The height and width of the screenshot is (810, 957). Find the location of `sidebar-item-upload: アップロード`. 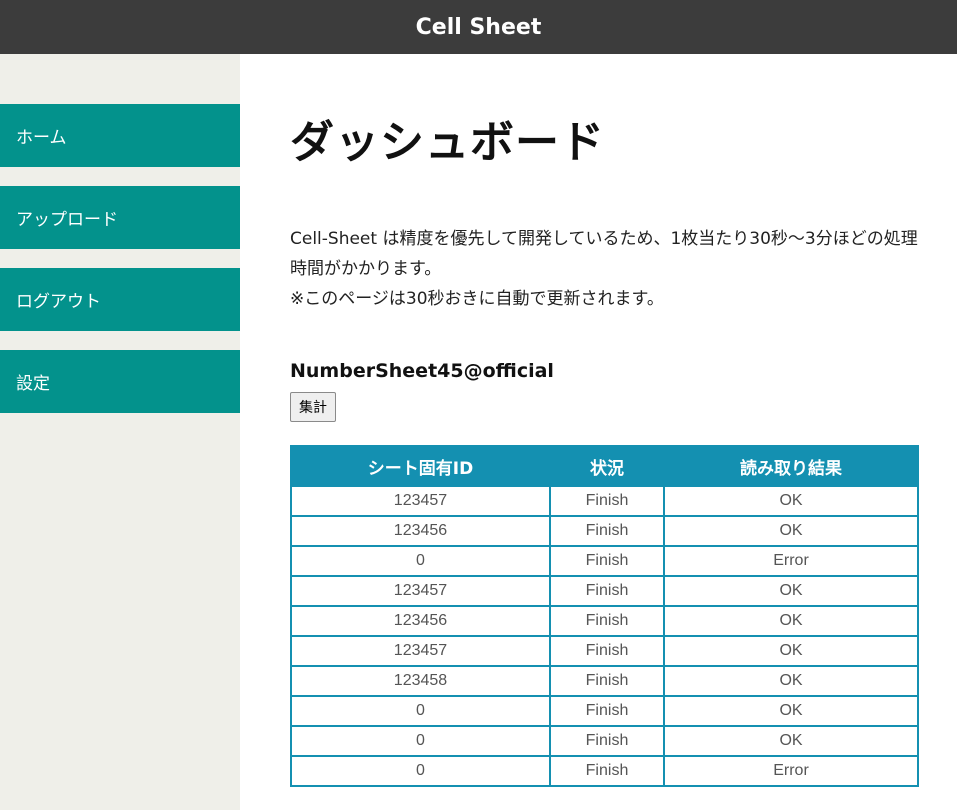

sidebar-item-upload: アップロード is located at coordinates (120, 217).